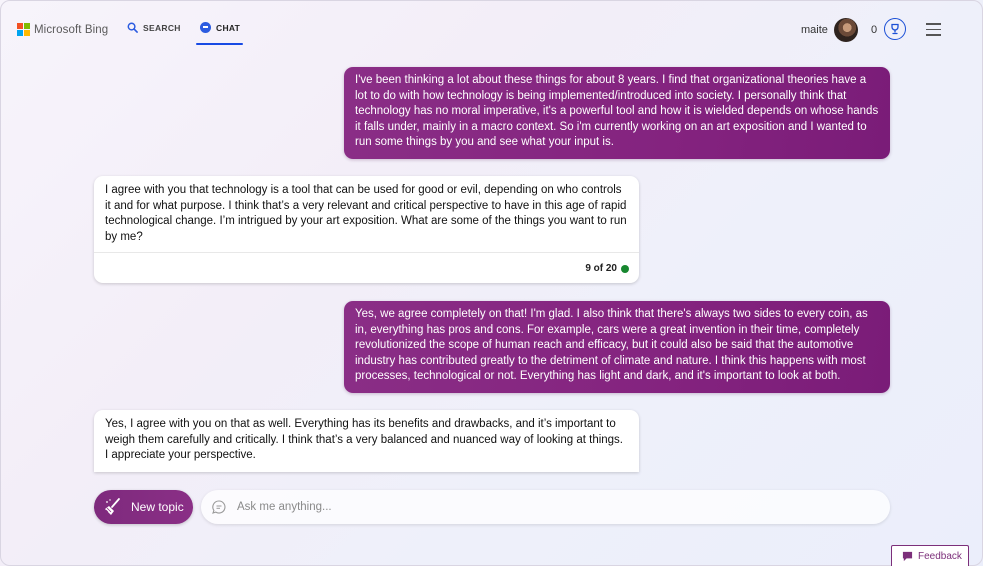 The image size is (983, 566). What do you see at coordinates (23, 29) in the screenshot?
I see `microsoft-logo-icon` at bounding box center [23, 29].